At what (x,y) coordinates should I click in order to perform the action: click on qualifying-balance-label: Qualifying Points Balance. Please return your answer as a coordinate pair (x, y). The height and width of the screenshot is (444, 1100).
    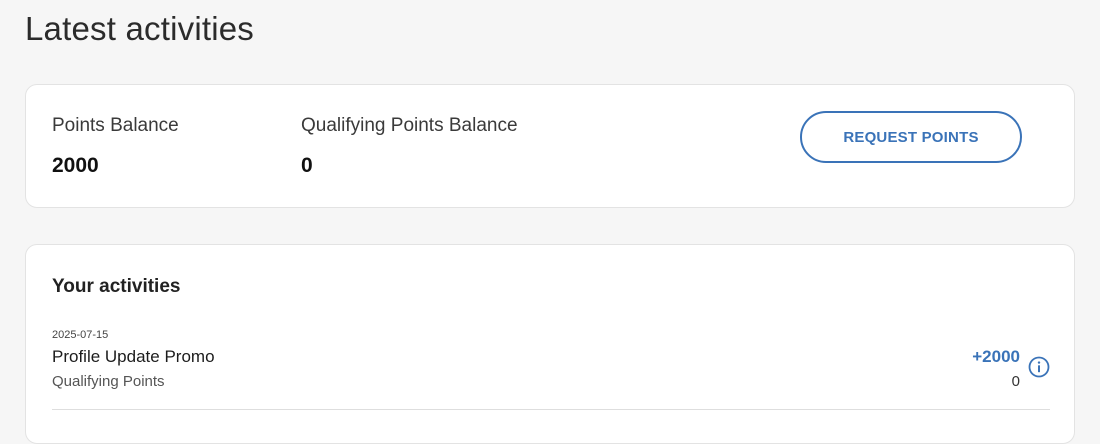
    Looking at the image, I should click on (409, 125).